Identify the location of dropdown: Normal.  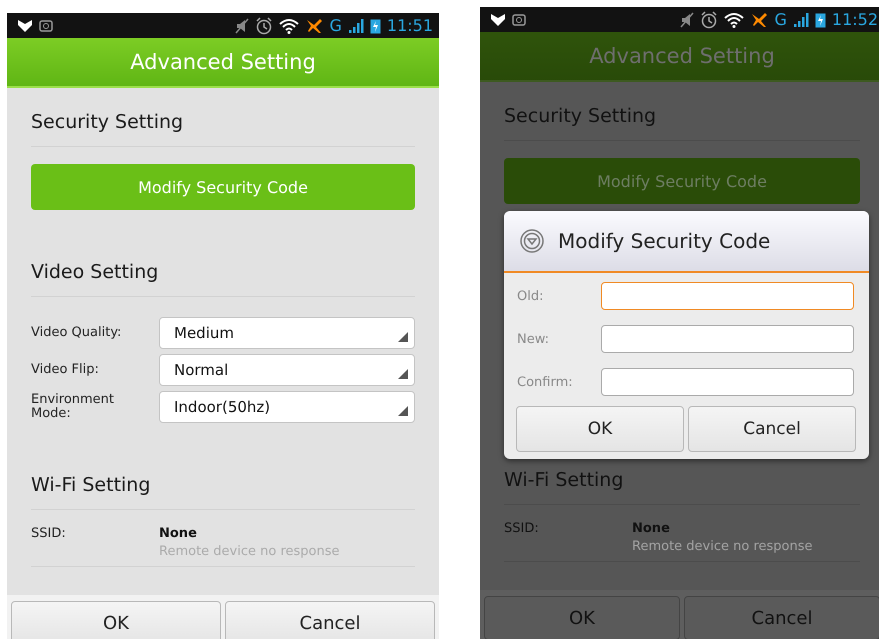
(287, 370).